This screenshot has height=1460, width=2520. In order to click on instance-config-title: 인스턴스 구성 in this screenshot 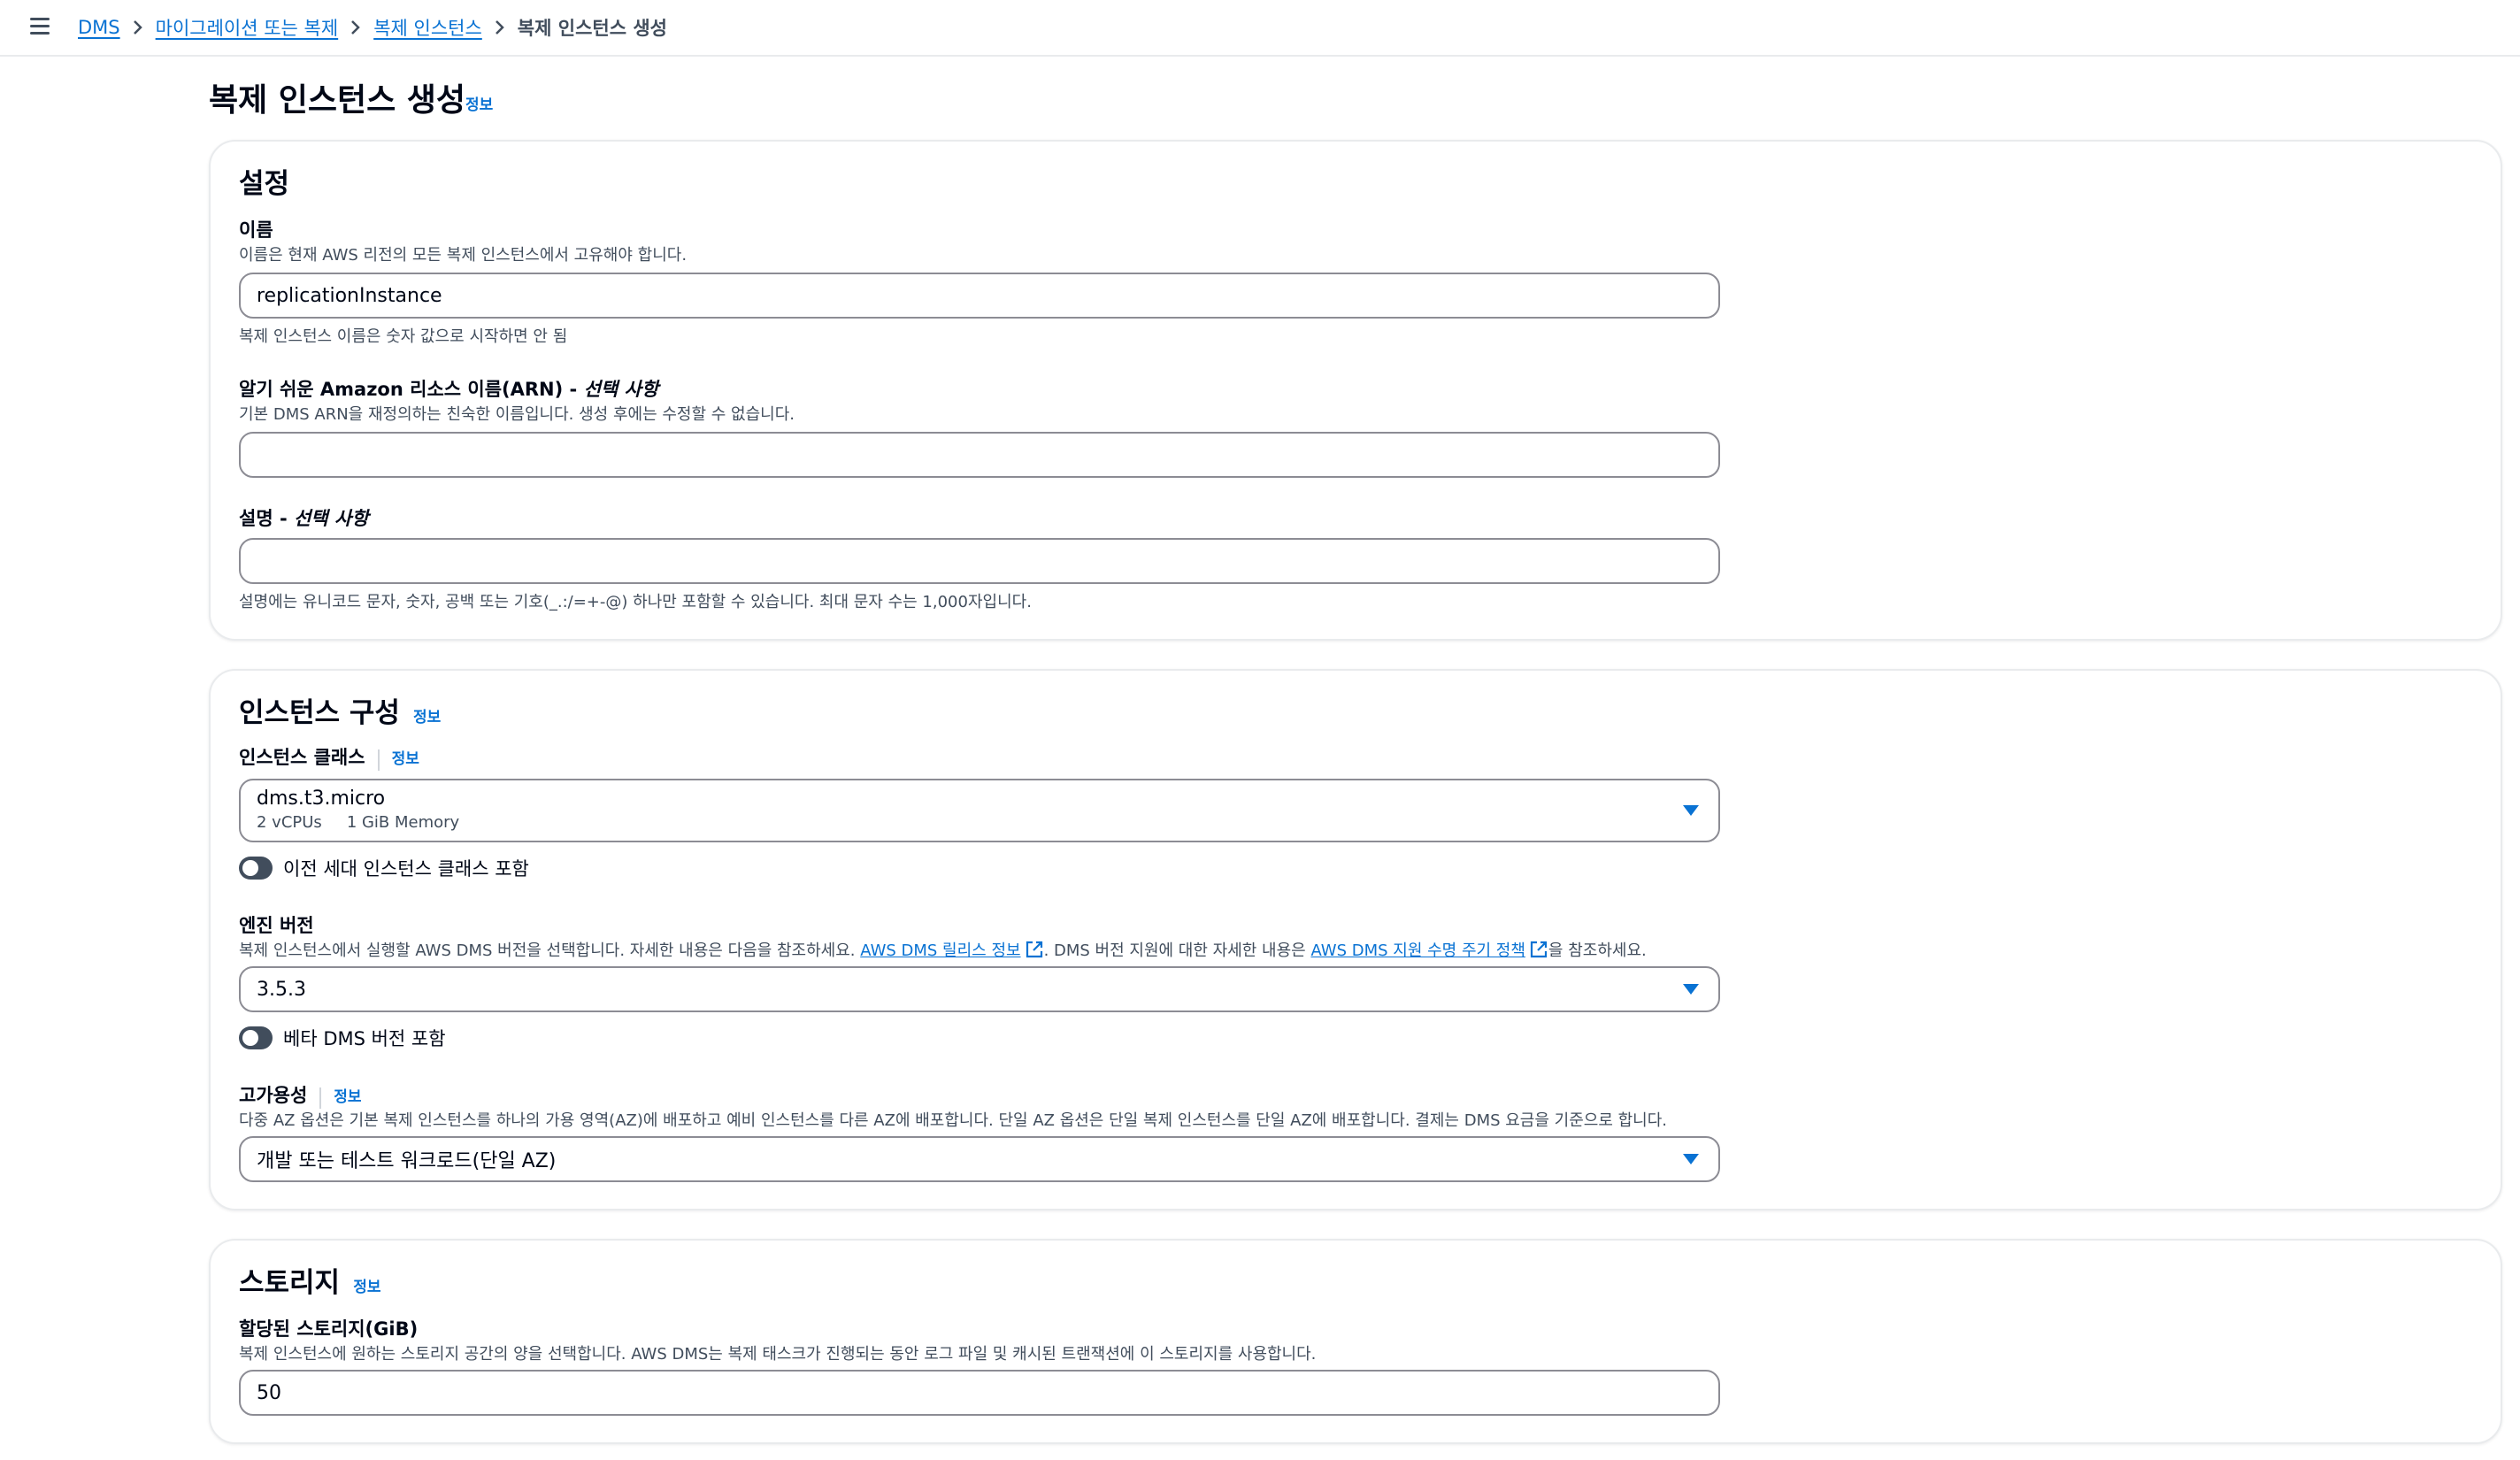, I will do `click(319, 713)`.